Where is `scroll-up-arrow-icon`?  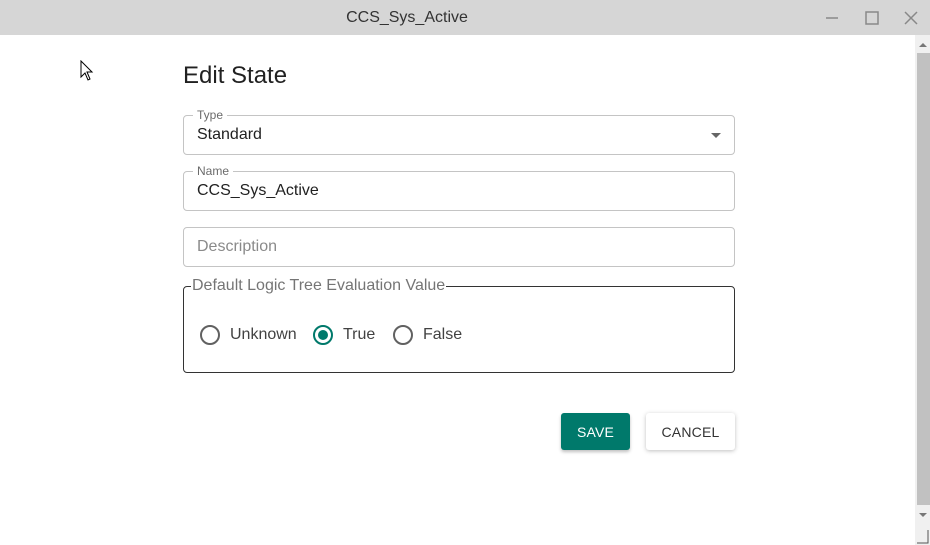 scroll-up-arrow-icon is located at coordinates (922, 45).